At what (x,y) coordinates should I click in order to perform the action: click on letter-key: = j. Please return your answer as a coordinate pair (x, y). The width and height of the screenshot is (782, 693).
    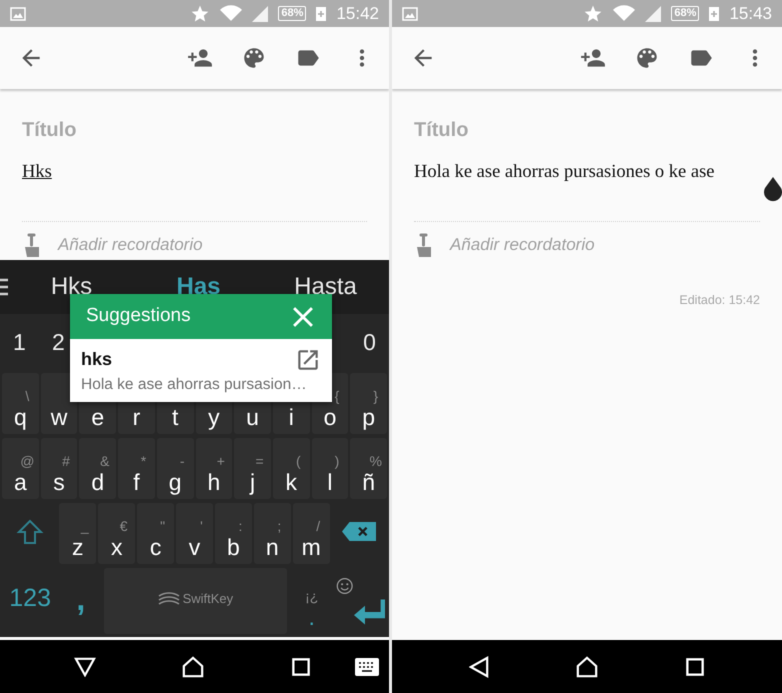
    Looking at the image, I should click on (252, 469).